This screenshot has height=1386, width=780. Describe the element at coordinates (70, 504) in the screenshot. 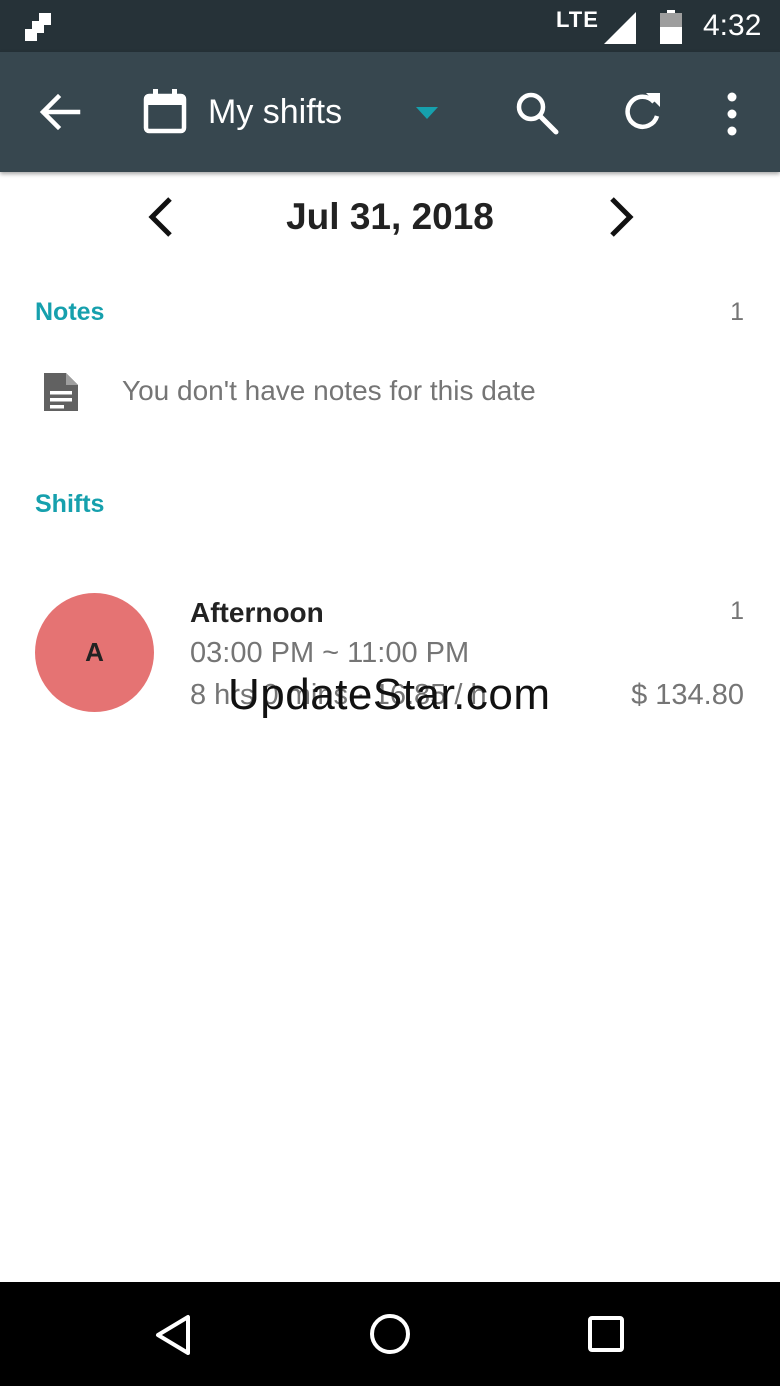

I see `shifts-section-title: Shifts` at that location.